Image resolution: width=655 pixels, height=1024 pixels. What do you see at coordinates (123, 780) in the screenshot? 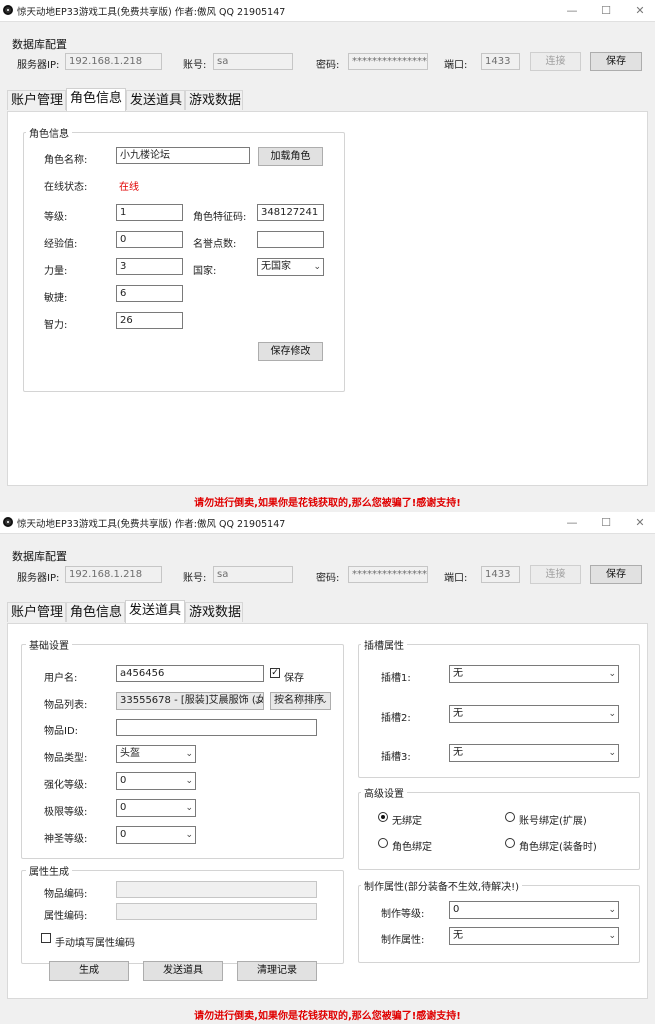
I see `enhance-level-select-value: 0` at bounding box center [123, 780].